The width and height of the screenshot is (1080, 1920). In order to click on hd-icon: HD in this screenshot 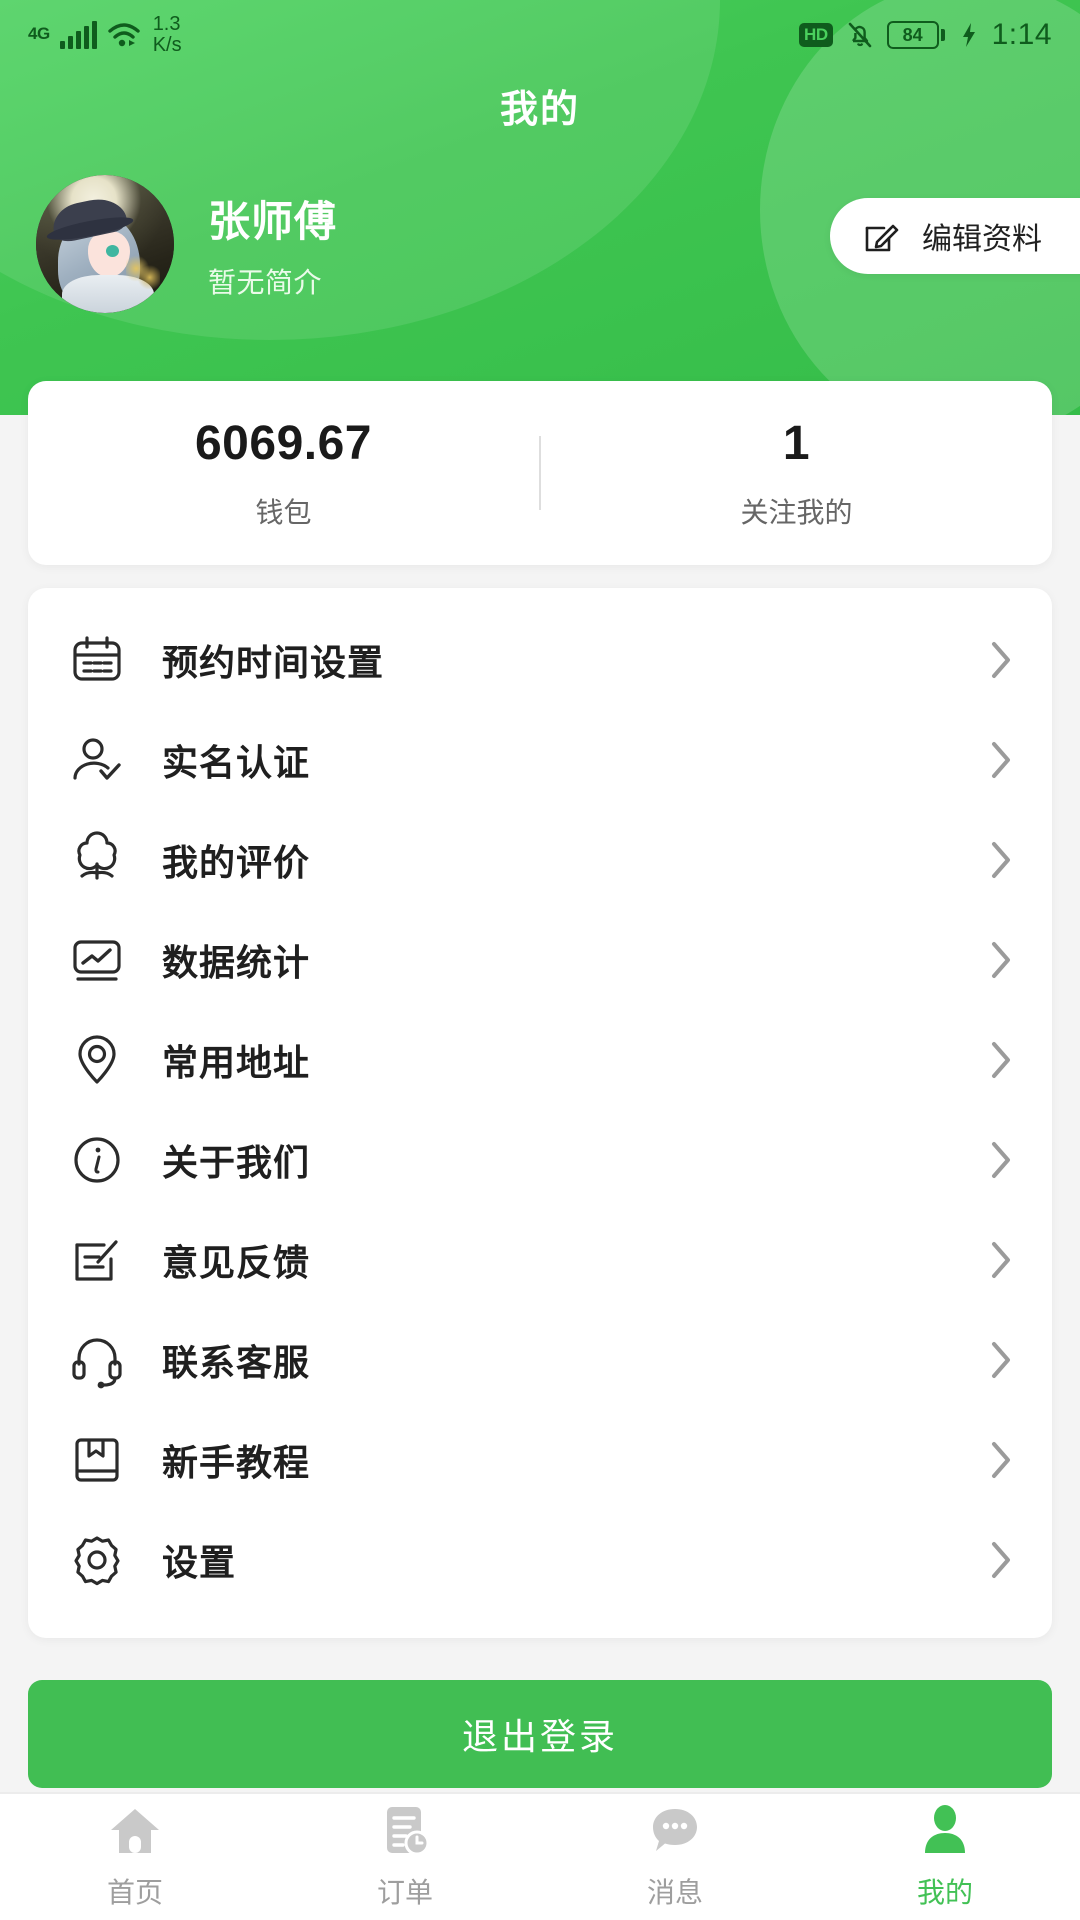, I will do `click(816, 35)`.